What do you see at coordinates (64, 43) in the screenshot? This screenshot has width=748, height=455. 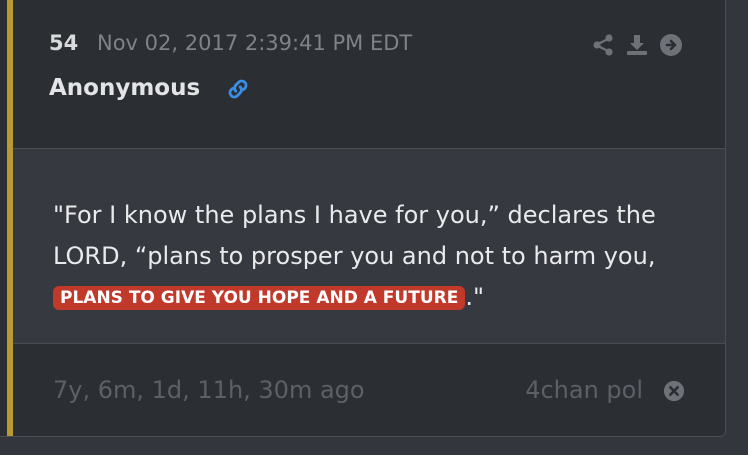 I see `post-number: 54` at bounding box center [64, 43].